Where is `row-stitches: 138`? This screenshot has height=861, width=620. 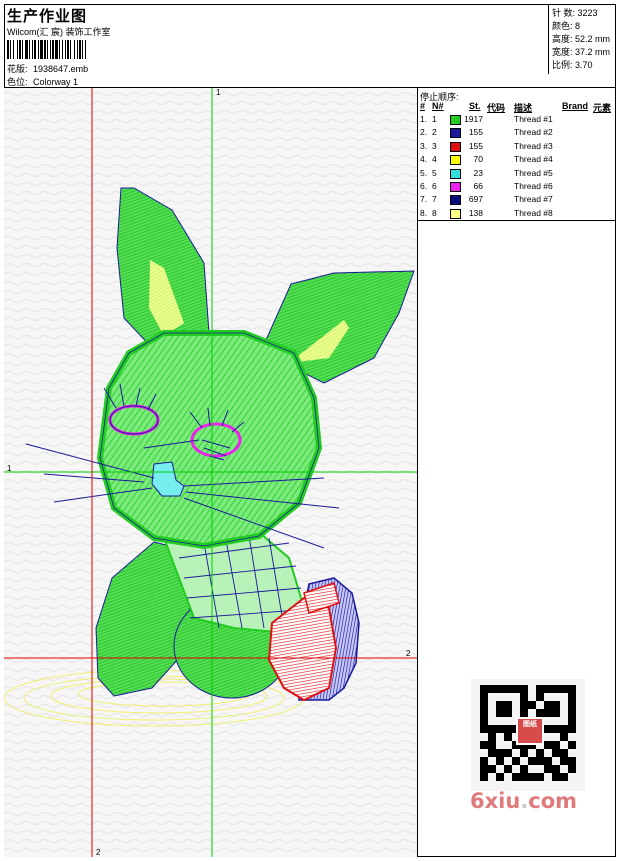
row-stitches: 138 is located at coordinates (475, 212).